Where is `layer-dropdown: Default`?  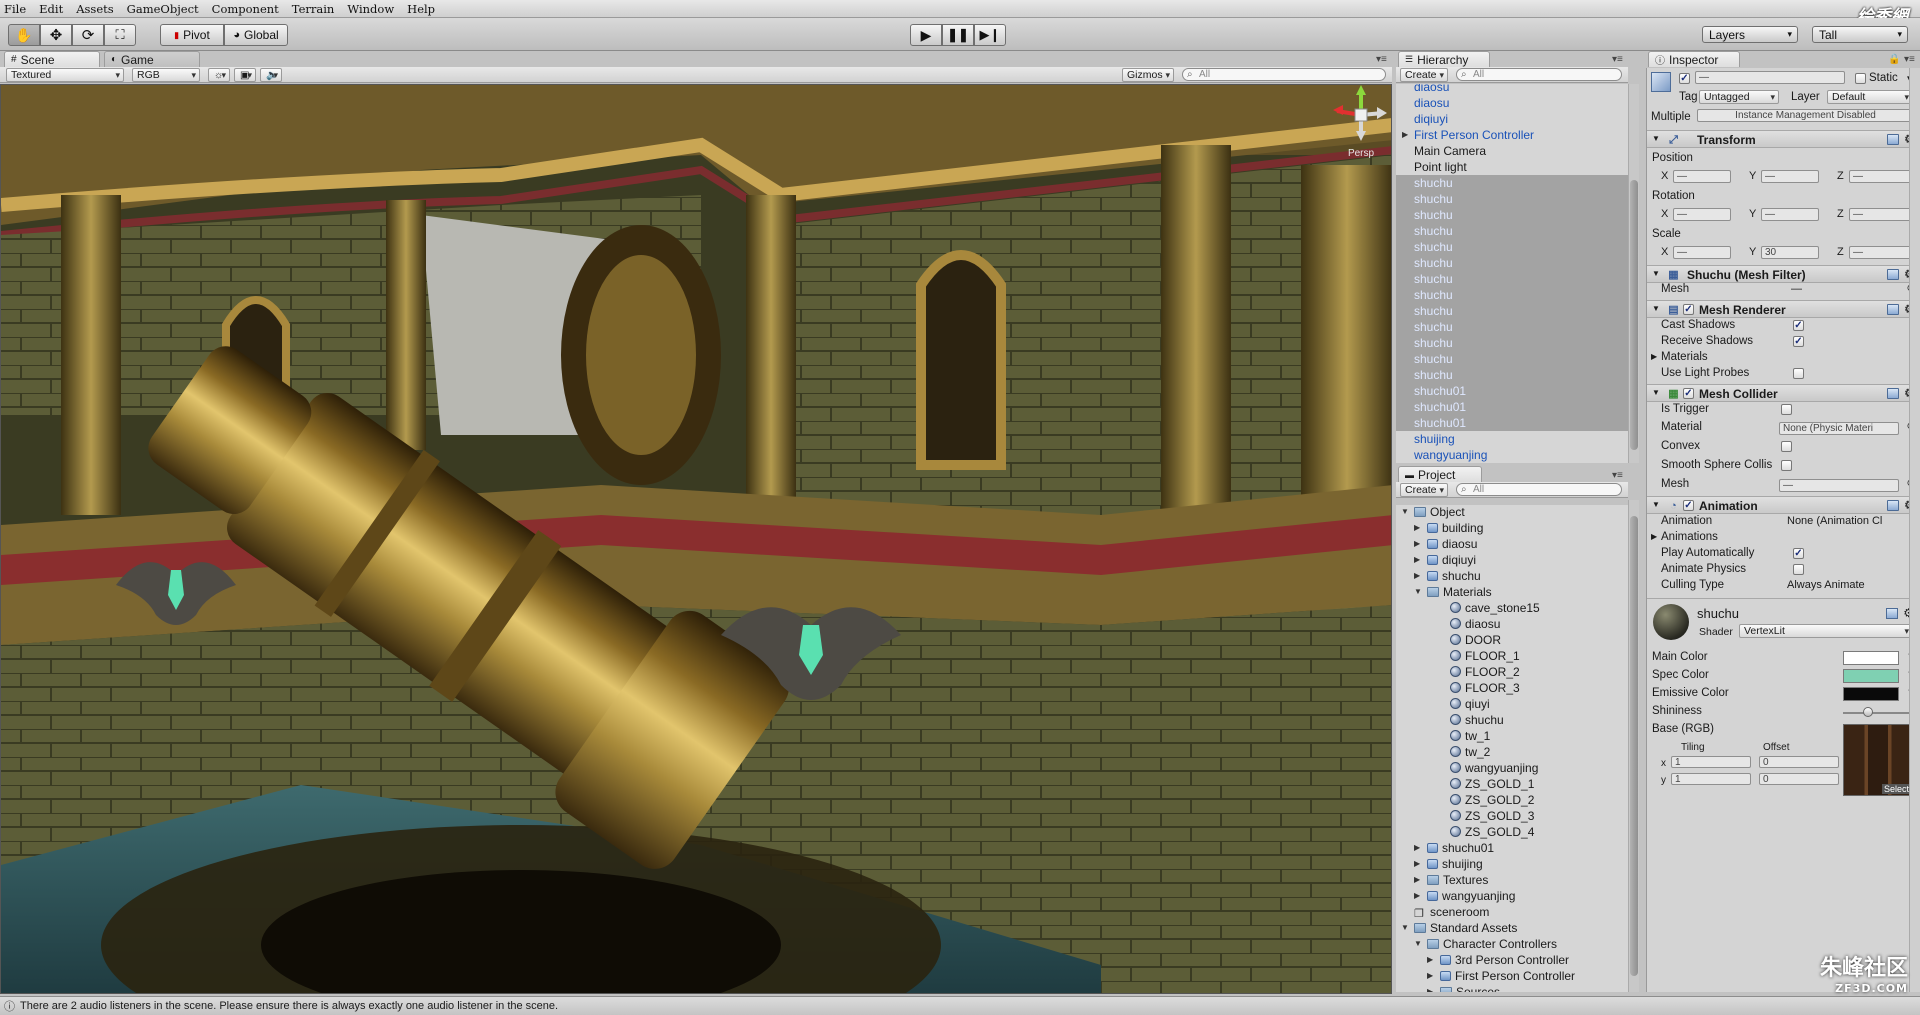
layer-dropdown: Default is located at coordinates (1870, 97).